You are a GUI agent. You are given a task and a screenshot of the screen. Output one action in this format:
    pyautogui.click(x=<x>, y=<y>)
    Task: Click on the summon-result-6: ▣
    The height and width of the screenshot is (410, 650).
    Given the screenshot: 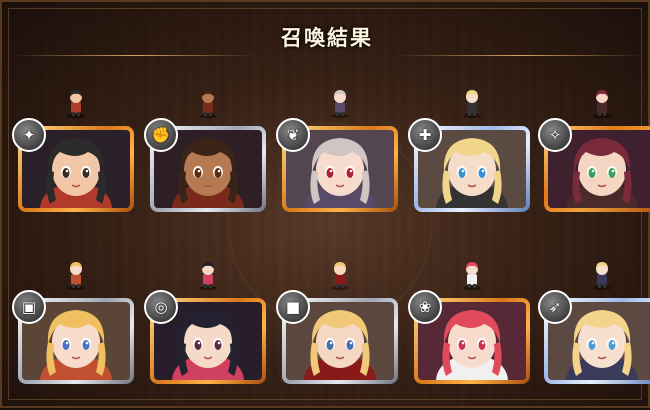 What is the action you would take?
    pyautogui.click(x=73, y=325)
    